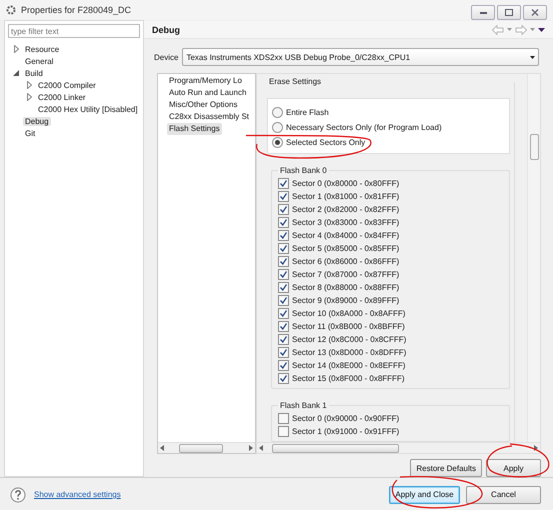 This screenshot has height=510, width=553. Describe the element at coordinates (503, 495) in the screenshot. I see `dialog-button: Cancel` at that location.